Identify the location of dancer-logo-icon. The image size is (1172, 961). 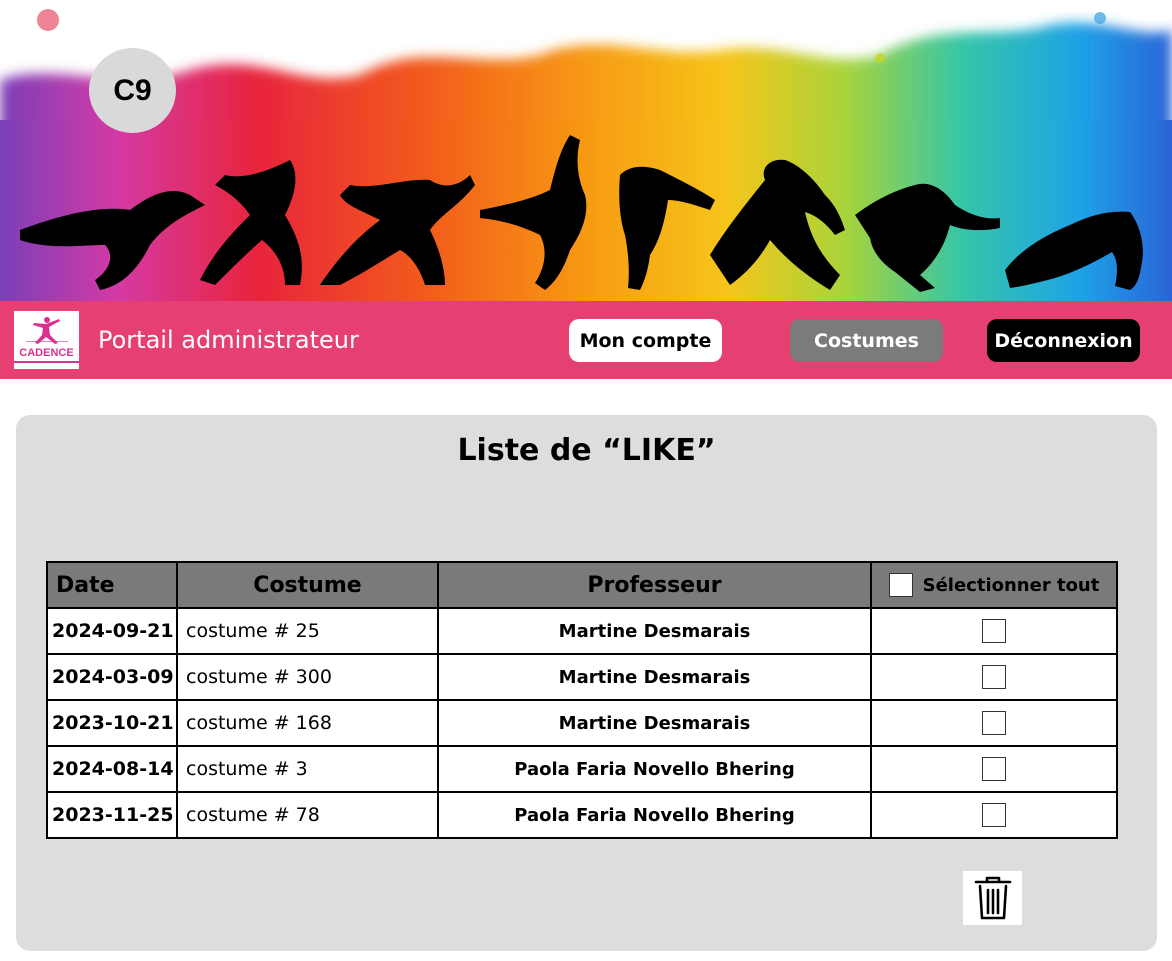
(47, 330).